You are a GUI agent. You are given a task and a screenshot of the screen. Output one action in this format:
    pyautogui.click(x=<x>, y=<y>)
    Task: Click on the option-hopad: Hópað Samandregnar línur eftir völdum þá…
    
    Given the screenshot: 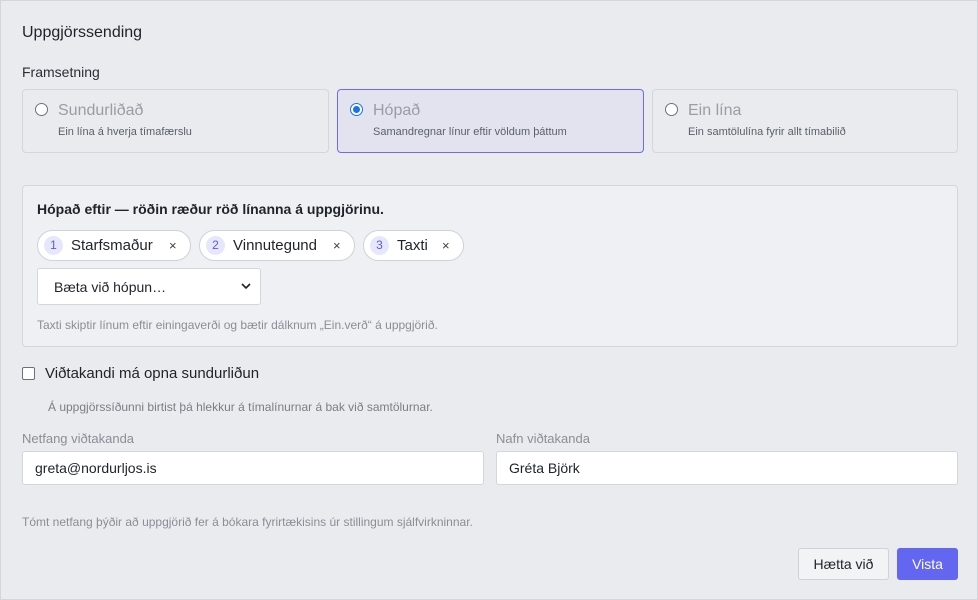 What is the action you would take?
    pyautogui.click(x=490, y=121)
    